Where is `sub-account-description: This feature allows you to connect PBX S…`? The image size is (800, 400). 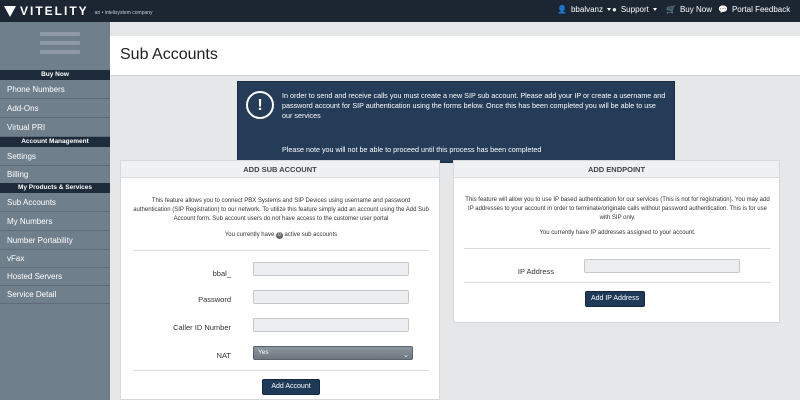
sub-account-description: This feature allows you to connect PBX S… is located at coordinates (281, 210).